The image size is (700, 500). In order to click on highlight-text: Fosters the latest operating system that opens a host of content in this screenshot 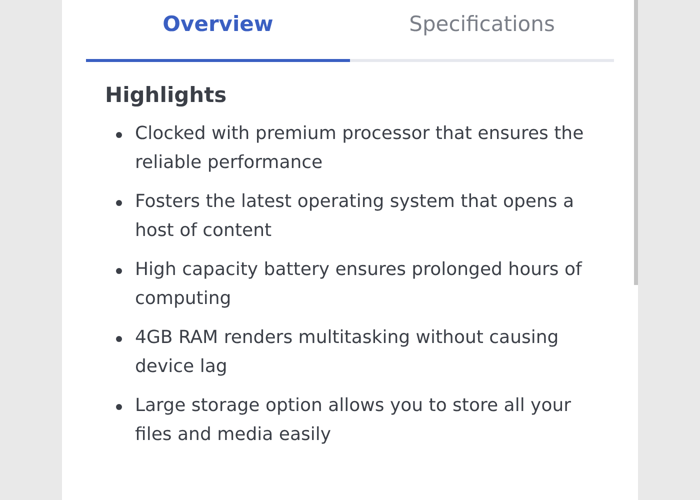, I will do `click(355, 216)`.